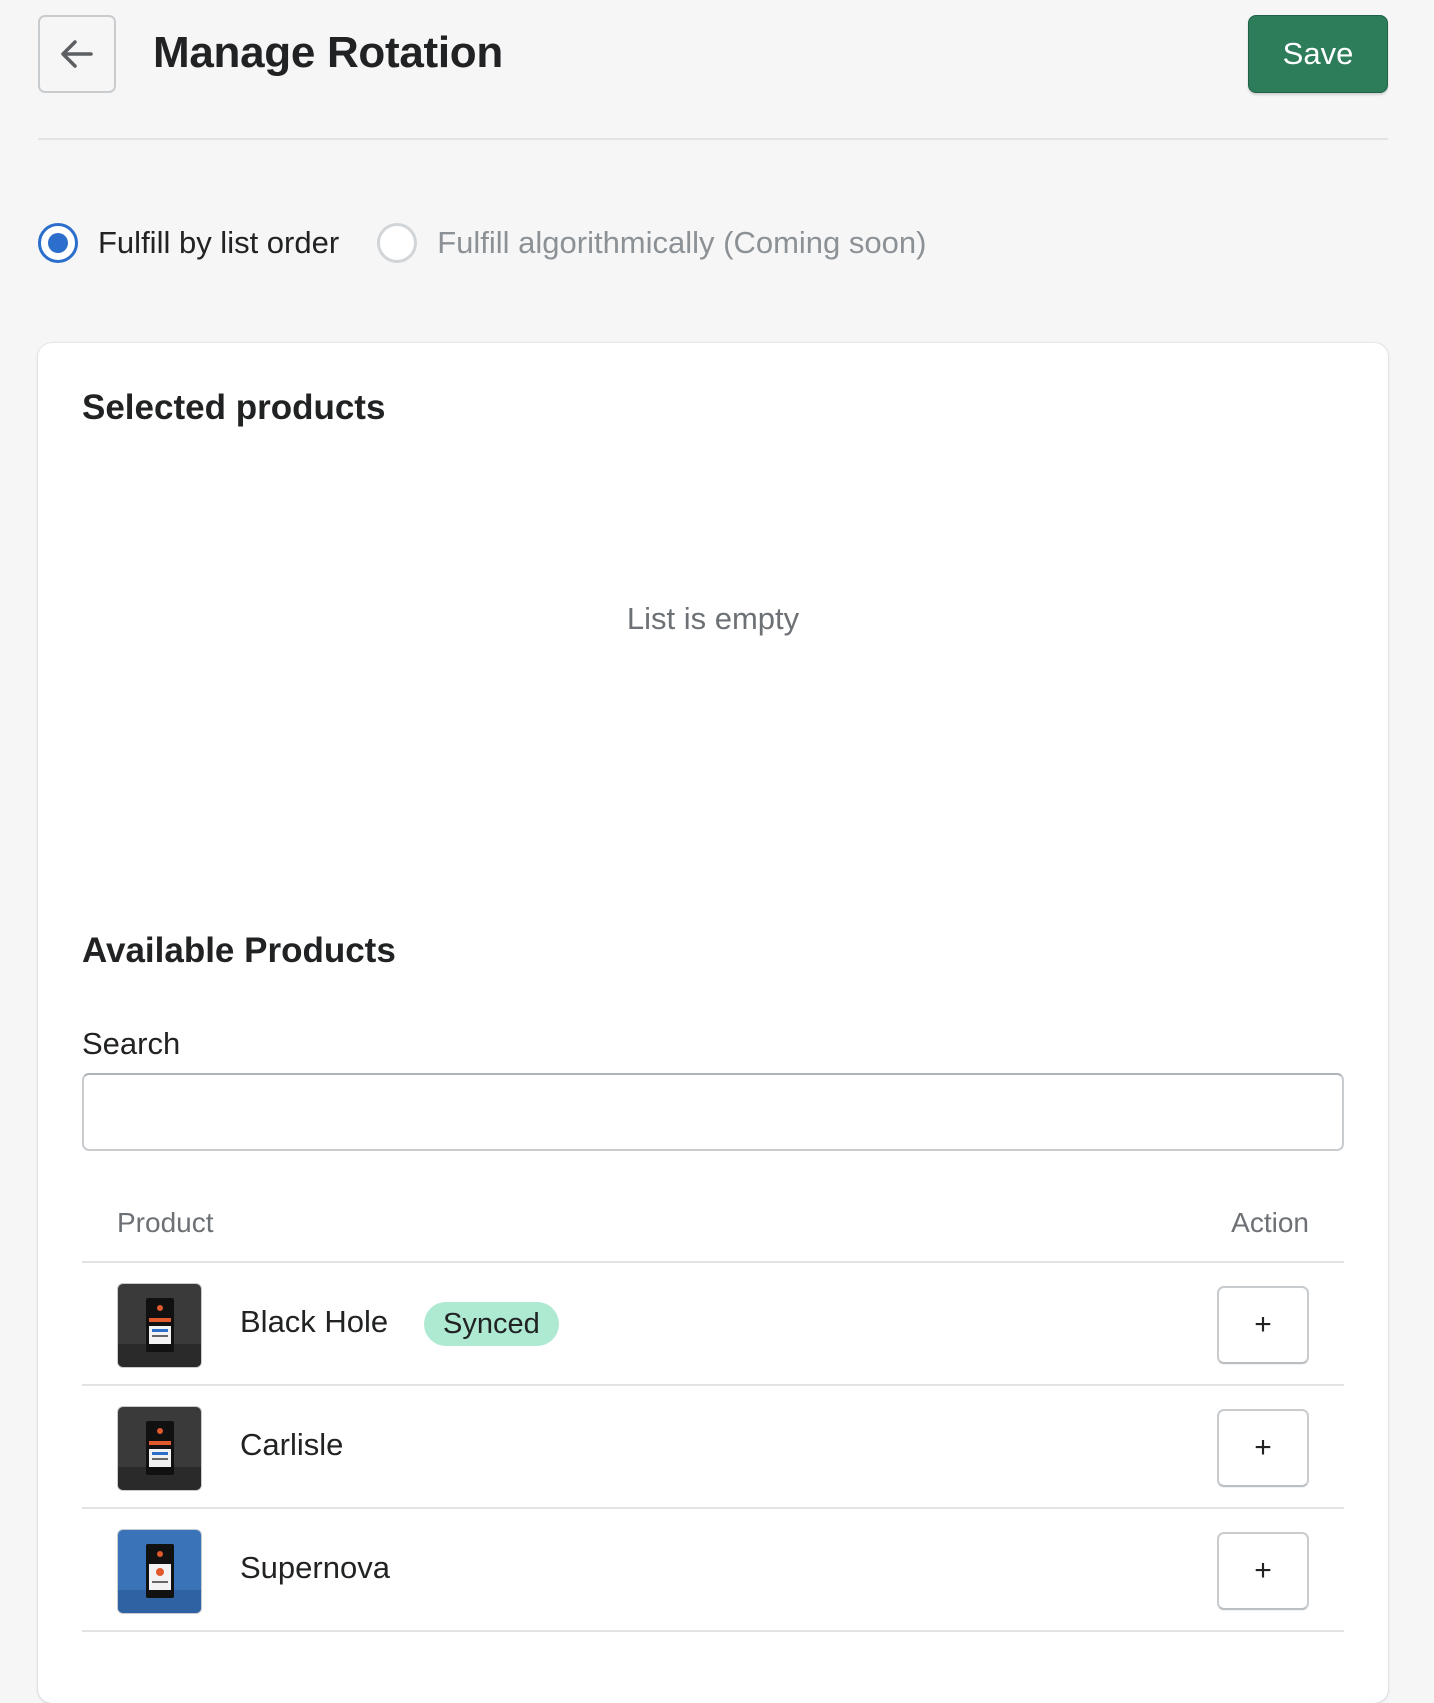 Image resolution: width=1434 pixels, height=1703 pixels. What do you see at coordinates (713, 1447) in the screenshot?
I see `table-row: Carlisle +` at bounding box center [713, 1447].